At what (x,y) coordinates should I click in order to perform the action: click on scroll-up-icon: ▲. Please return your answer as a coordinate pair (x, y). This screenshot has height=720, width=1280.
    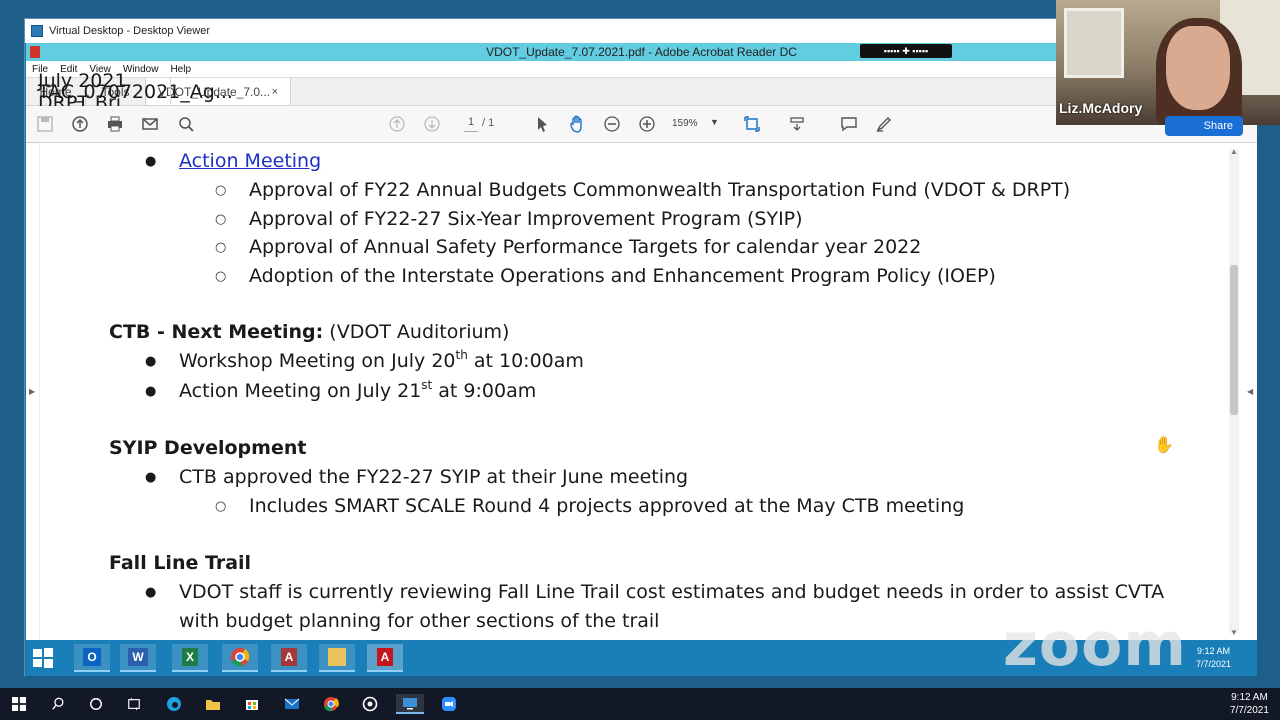
    Looking at the image, I should click on (1234, 151).